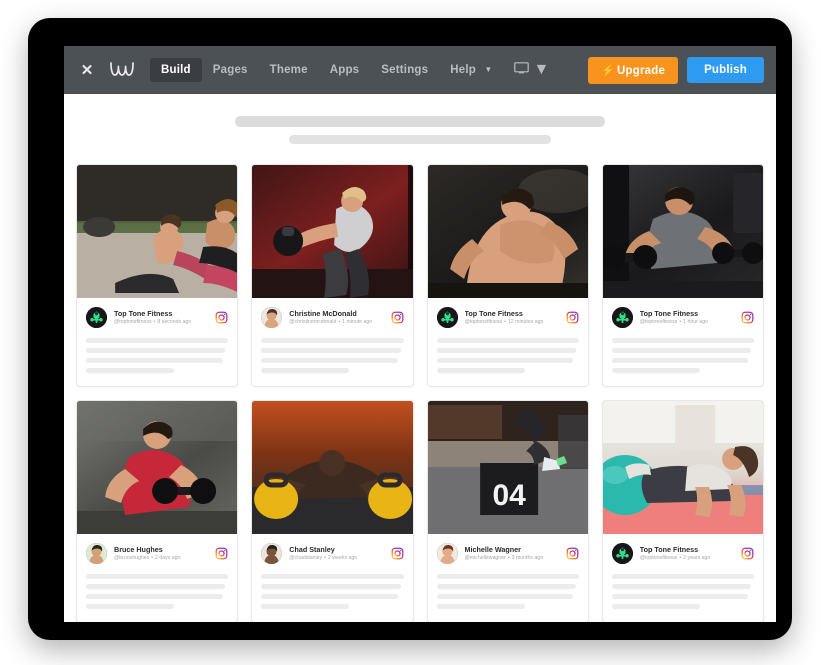 The width and height of the screenshot is (821, 665). What do you see at coordinates (157, 553) in the screenshot?
I see `post-header: Bruce Hughes @brucehughes • 2 days ago` at bounding box center [157, 553].